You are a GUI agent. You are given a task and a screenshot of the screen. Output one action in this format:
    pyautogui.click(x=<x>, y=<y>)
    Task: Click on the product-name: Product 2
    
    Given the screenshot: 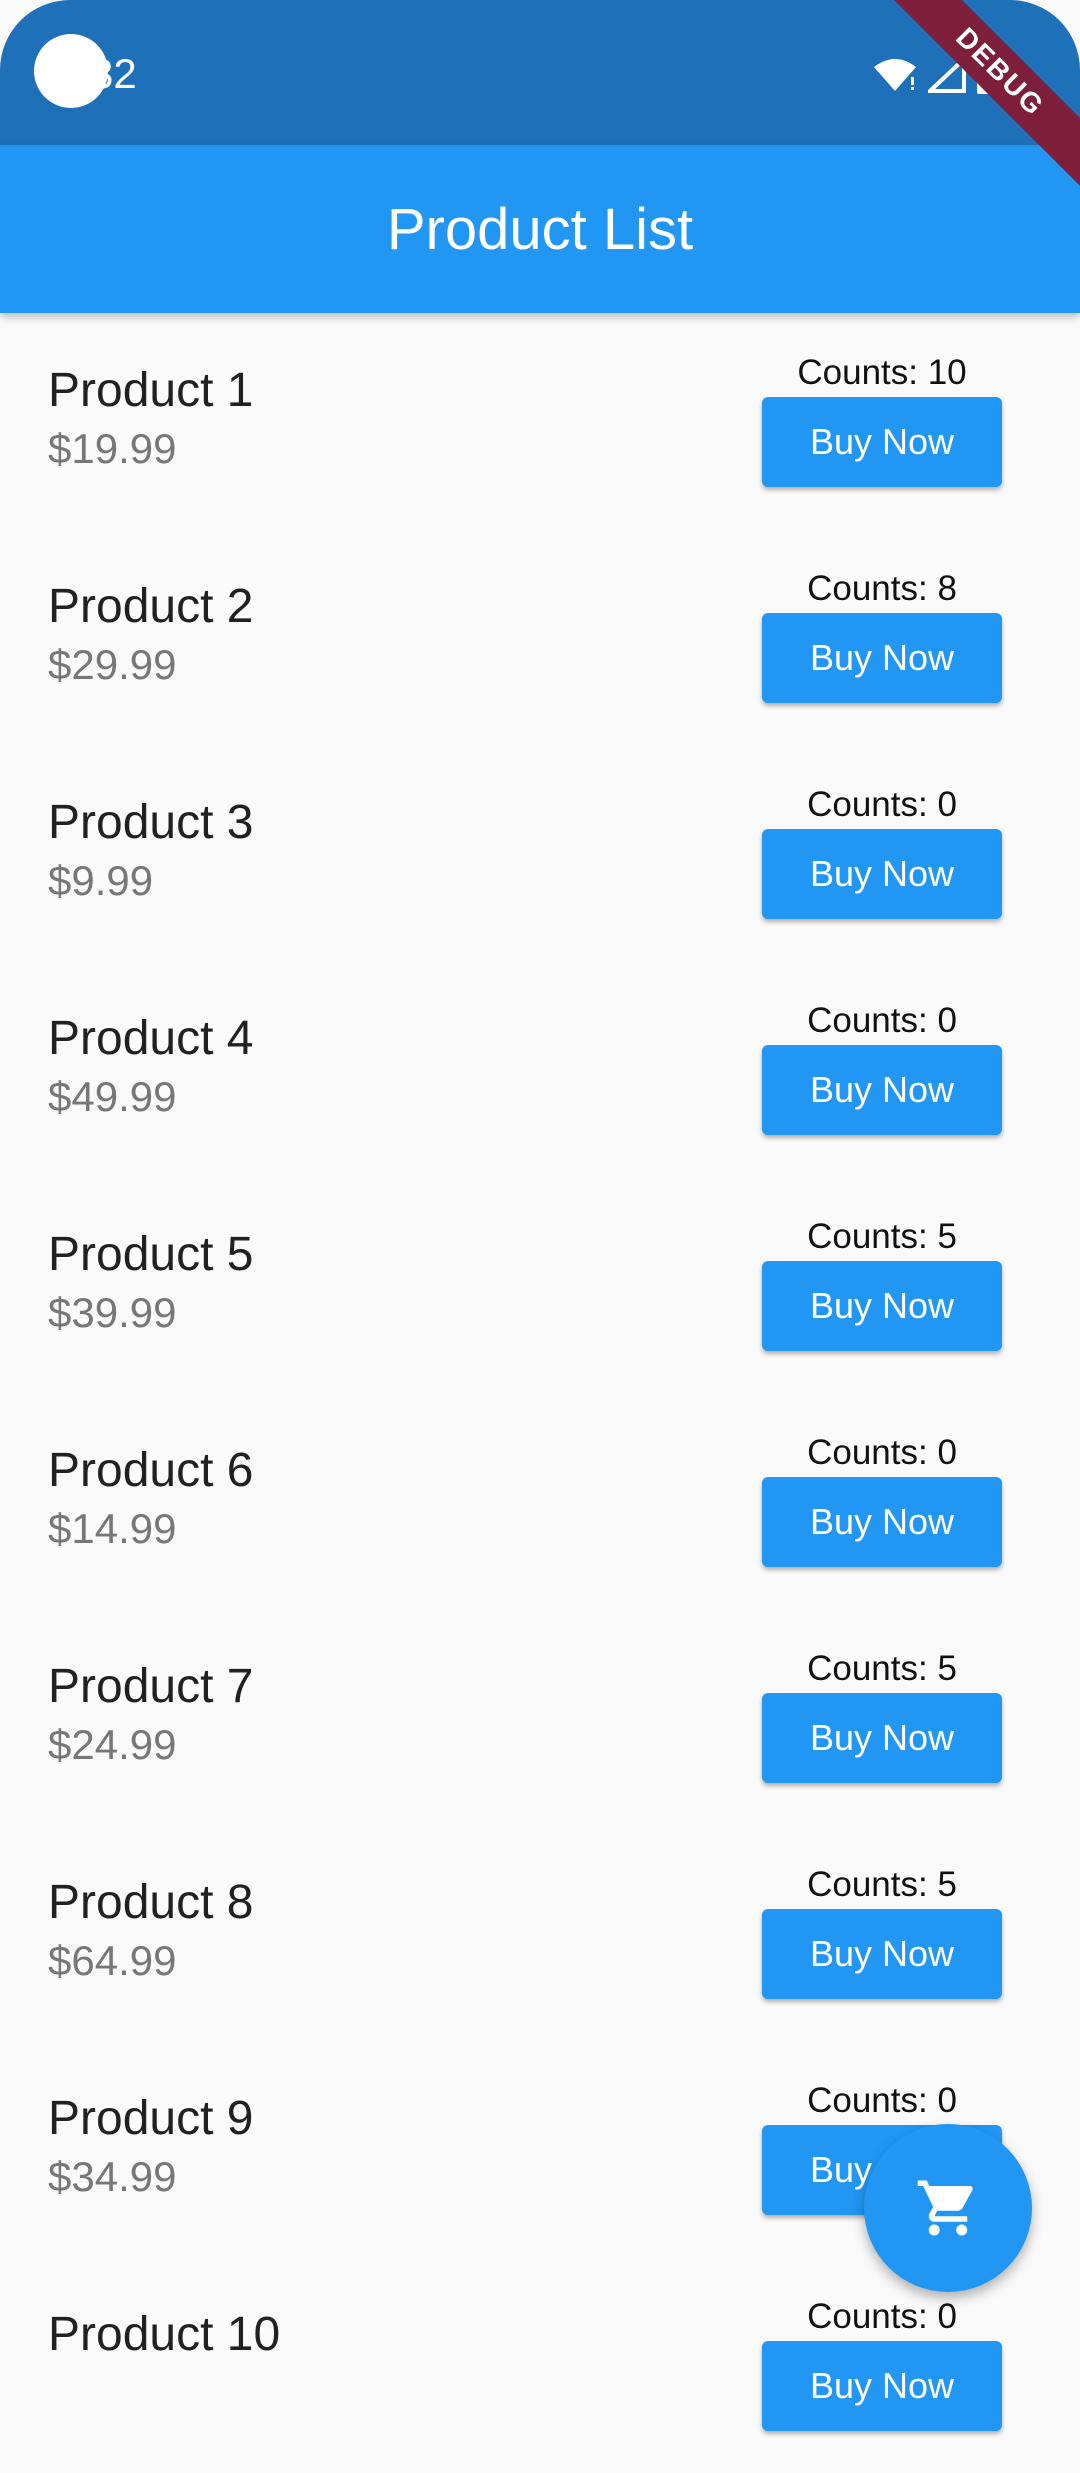 What is the action you would take?
    pyautogui.click(x=151, y=606)
    